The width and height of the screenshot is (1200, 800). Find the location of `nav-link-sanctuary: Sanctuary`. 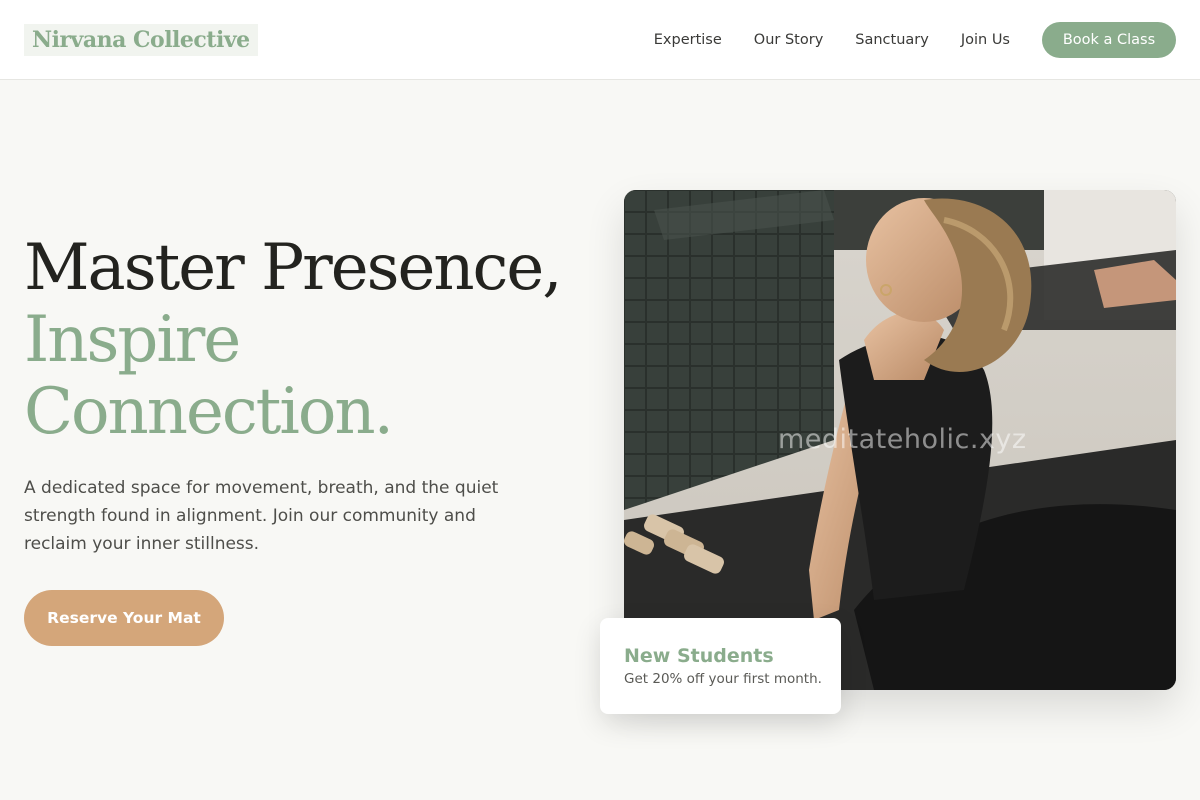

nav-link-sanctuary: Sanctuary is located at coordinates (892, 40).